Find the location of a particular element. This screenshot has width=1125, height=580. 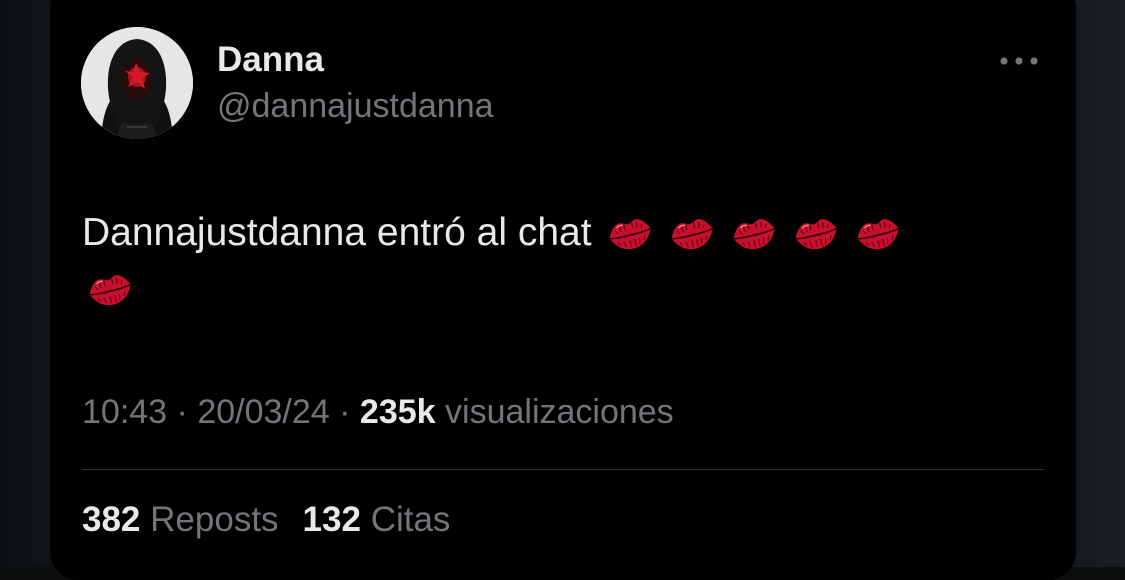

quotes-stat: 132 Citas is located at coordinates (377, 519).